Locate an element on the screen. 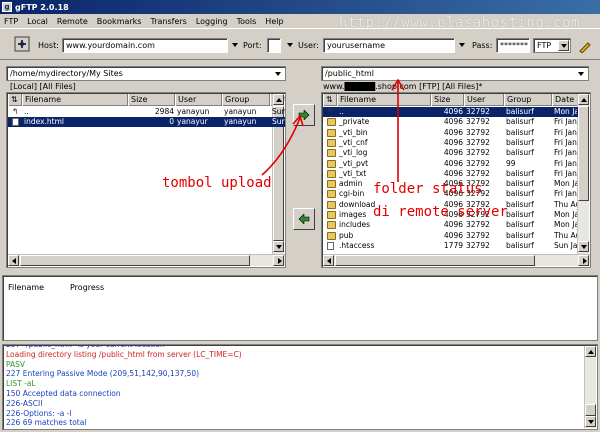 The width and height of the screenshot is (600, 432). annotation-arrows is located at coordinates (333, 130).